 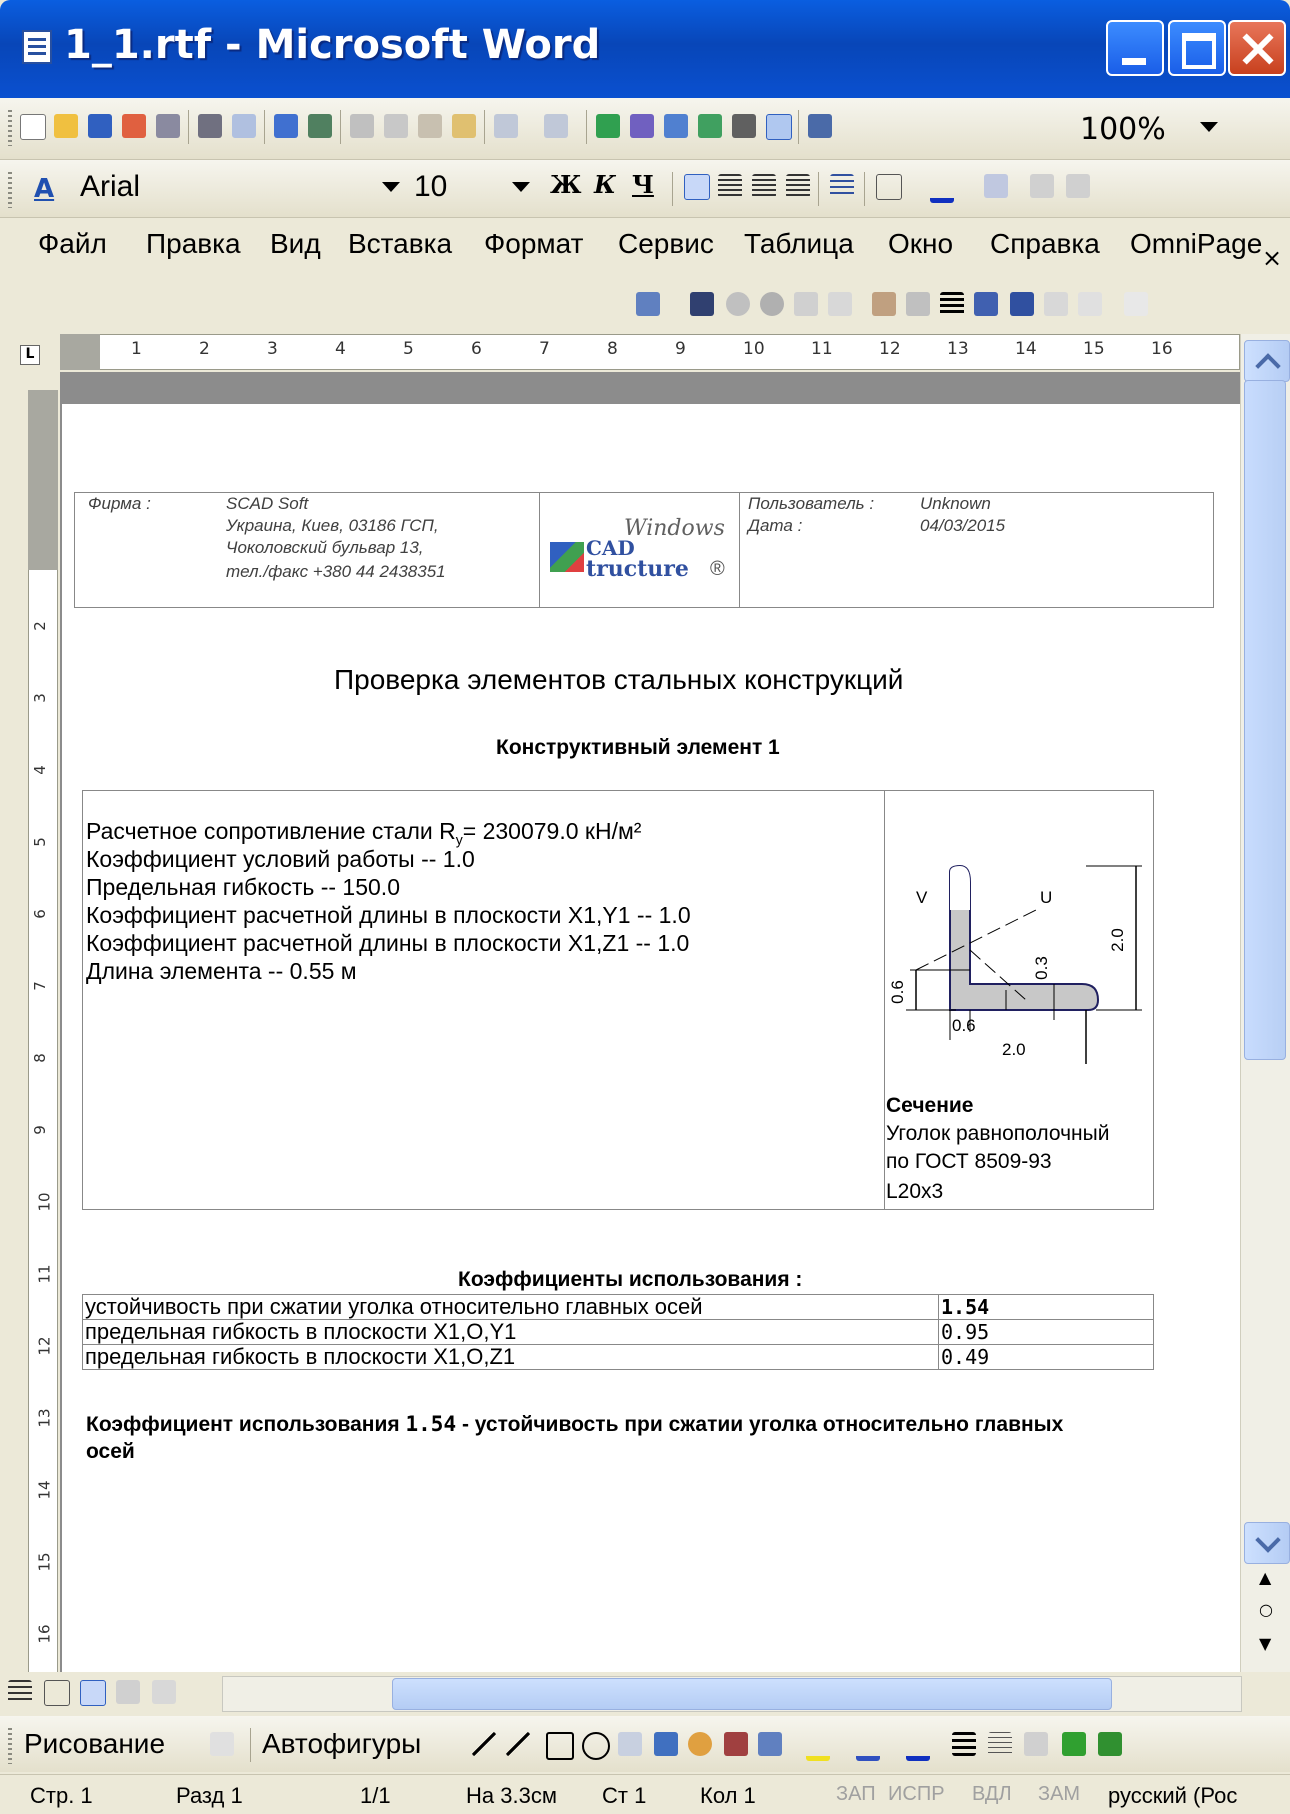 What do you see at coordinates (362, 126) in the screenshot?
I see `cut-icon` at bounding box center [362, 126].